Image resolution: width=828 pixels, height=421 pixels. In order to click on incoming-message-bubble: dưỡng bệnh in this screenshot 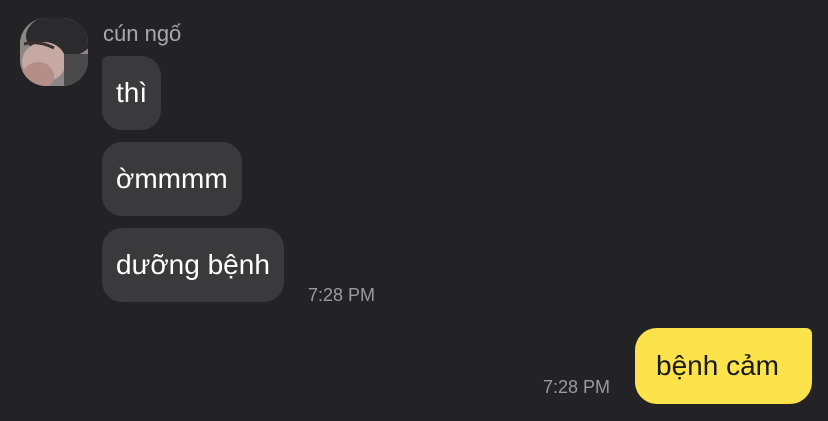, I will do `click(193, 265)`.